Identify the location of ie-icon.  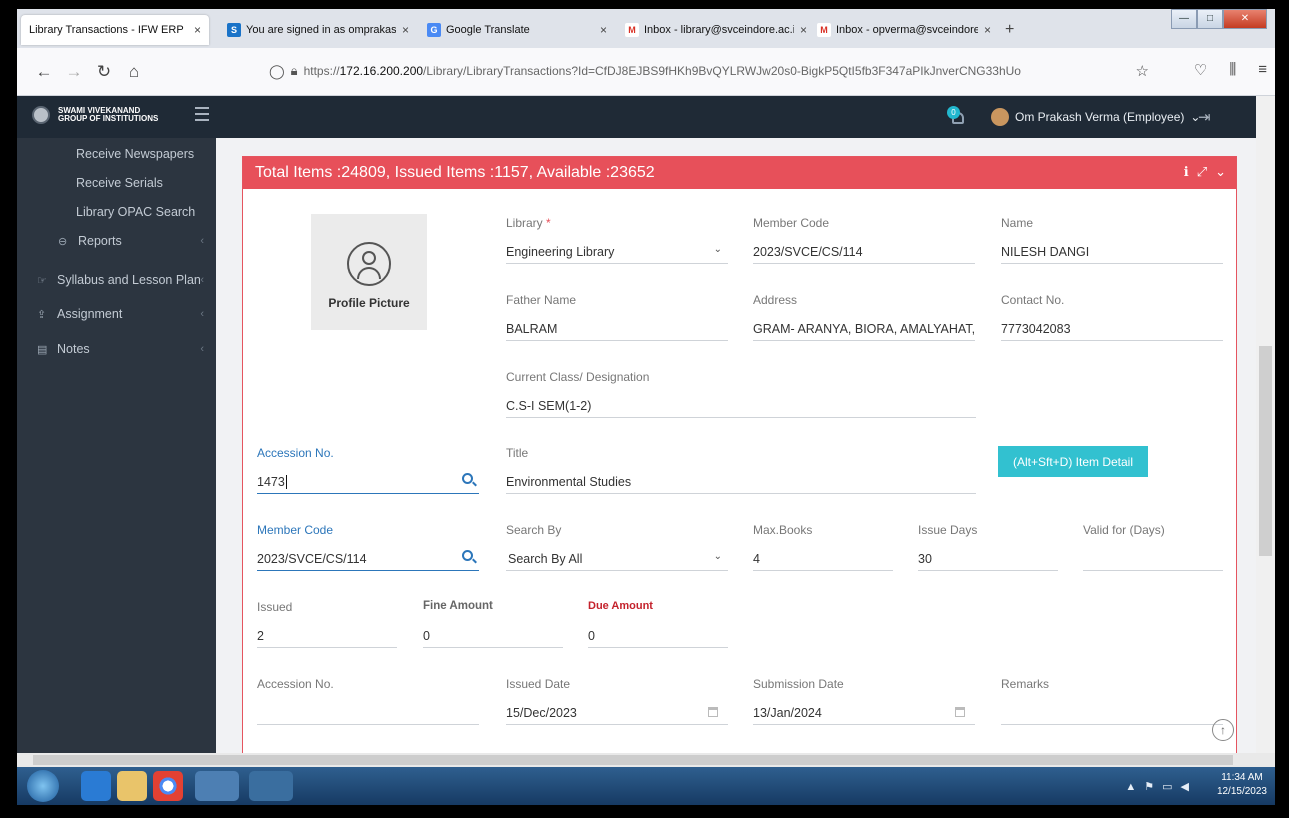
(96, 786).